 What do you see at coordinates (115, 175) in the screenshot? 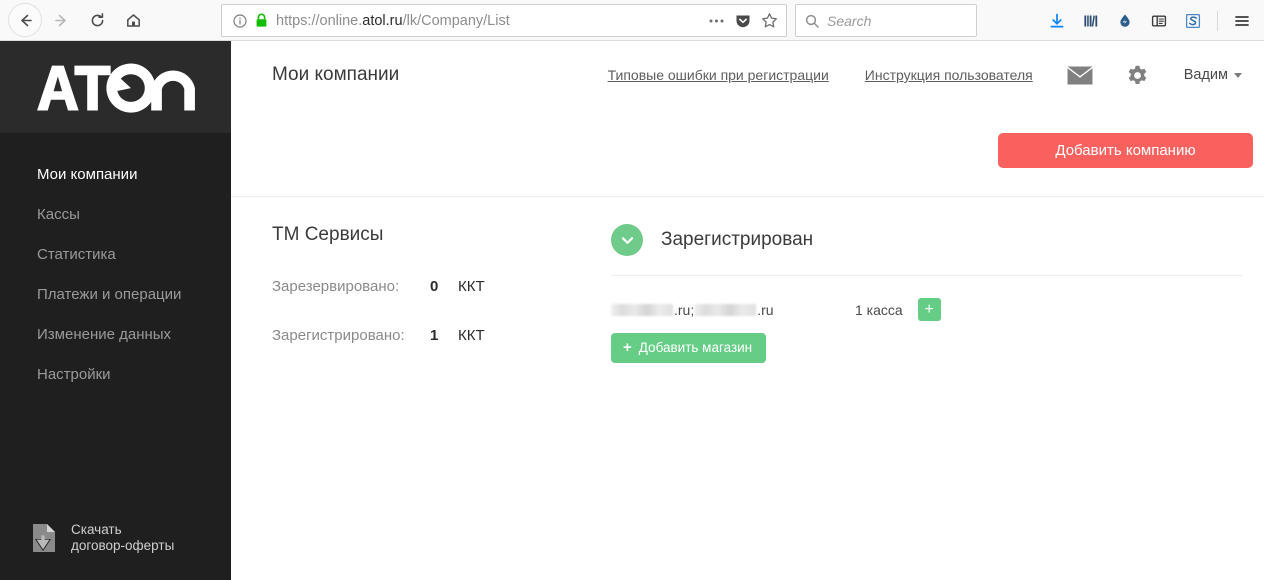
I see `sidebar-item-my-companies: Мои компании` at bounding box center [115, 175].